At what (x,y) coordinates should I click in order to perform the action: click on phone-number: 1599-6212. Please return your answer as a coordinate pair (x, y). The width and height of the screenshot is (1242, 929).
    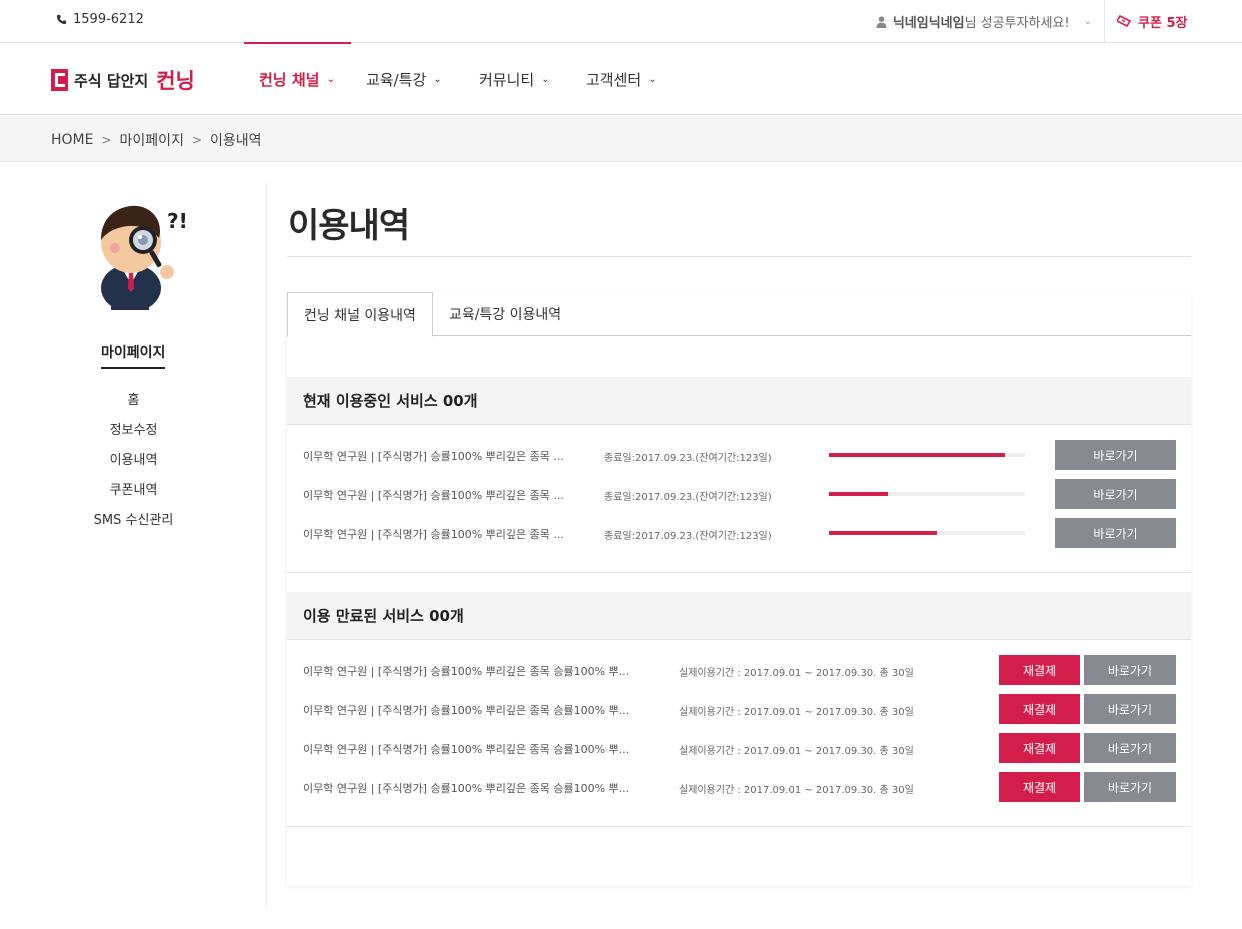
    Looking at the image, I should click on (100, 19).